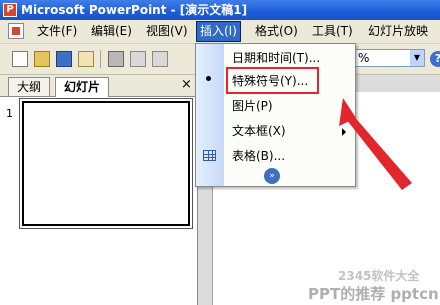 The width and height of the screenshot is (440, 305). Describe the element at coordinates (390, 58) in the screenshot. I see `zoom-select: % ▼` at that location.